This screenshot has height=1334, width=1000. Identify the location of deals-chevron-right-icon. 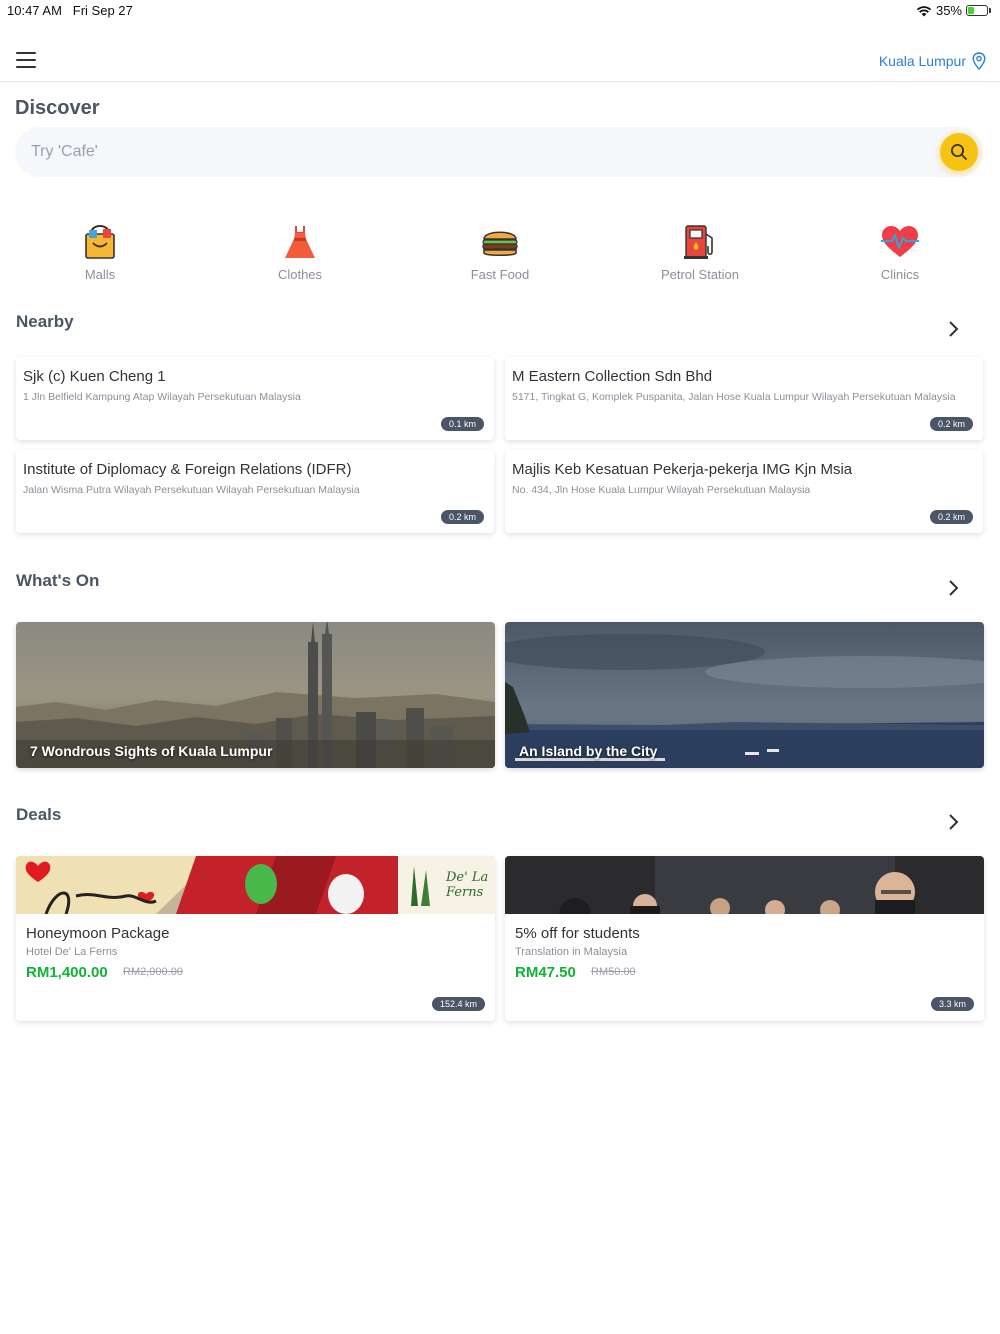
(953, 822).